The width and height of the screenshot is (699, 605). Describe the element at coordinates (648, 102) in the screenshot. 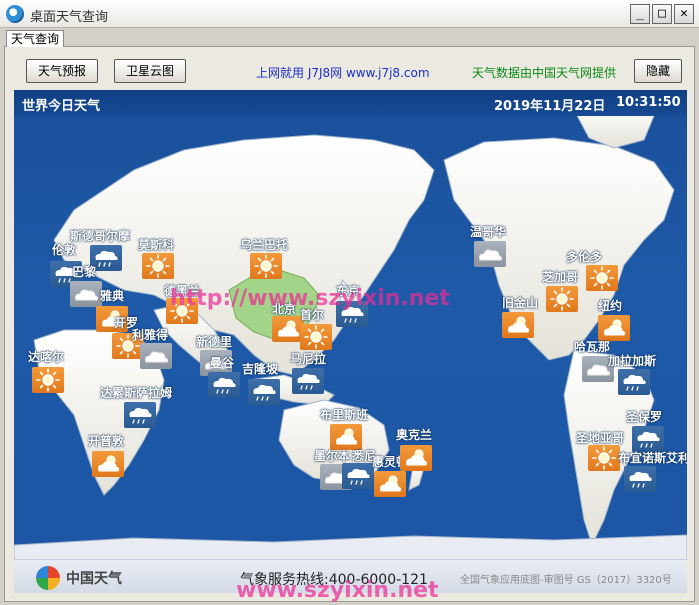

I see `map-time: 10:31:50` at that location.